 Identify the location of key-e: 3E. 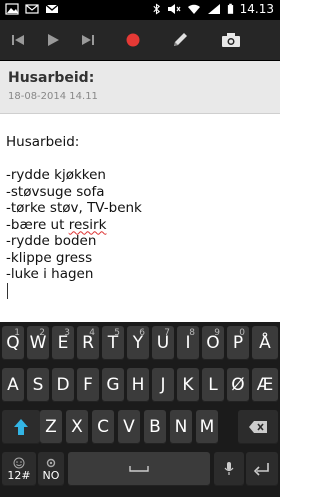
(63, 343).